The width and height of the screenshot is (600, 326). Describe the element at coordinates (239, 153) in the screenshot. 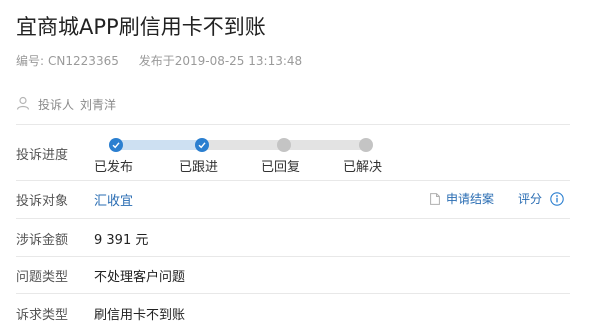

I see `progress-tracker: 已发布 已跟进 已回复 已解决` at that location.